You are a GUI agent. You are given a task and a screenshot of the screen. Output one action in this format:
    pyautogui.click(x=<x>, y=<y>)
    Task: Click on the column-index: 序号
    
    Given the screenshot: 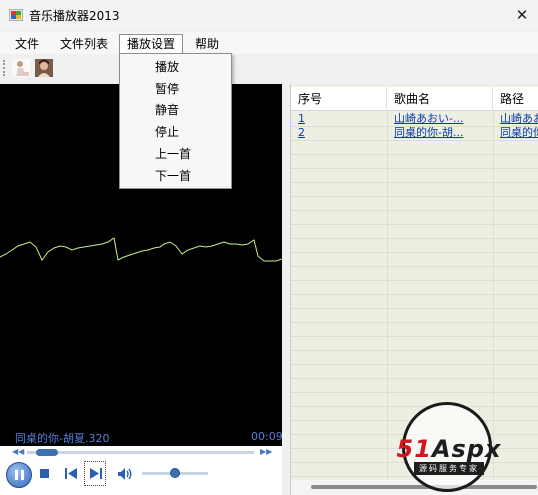 What is the action you would take?
    pyautogui.click(x=339, y=99)
    